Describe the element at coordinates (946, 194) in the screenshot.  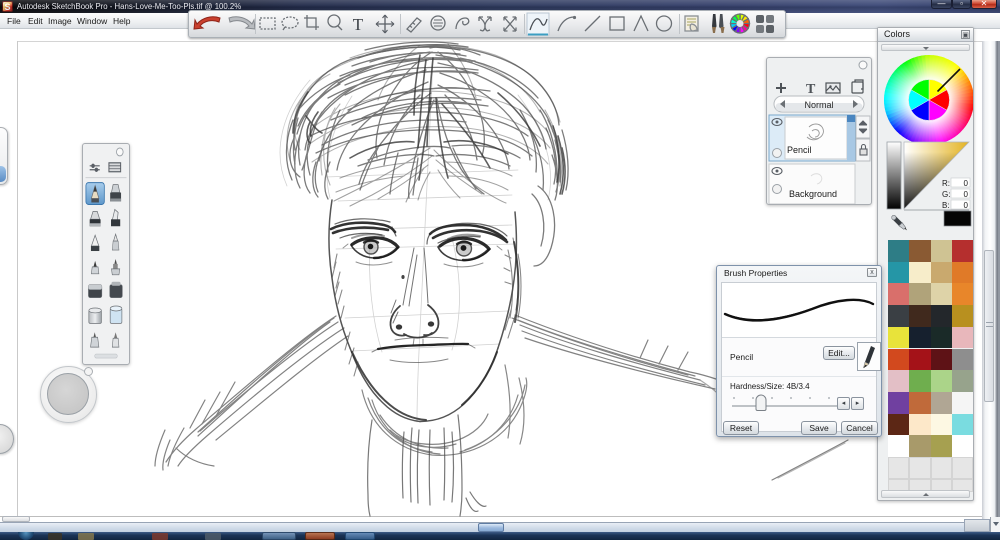
I see `svg-text: G:` at that location.